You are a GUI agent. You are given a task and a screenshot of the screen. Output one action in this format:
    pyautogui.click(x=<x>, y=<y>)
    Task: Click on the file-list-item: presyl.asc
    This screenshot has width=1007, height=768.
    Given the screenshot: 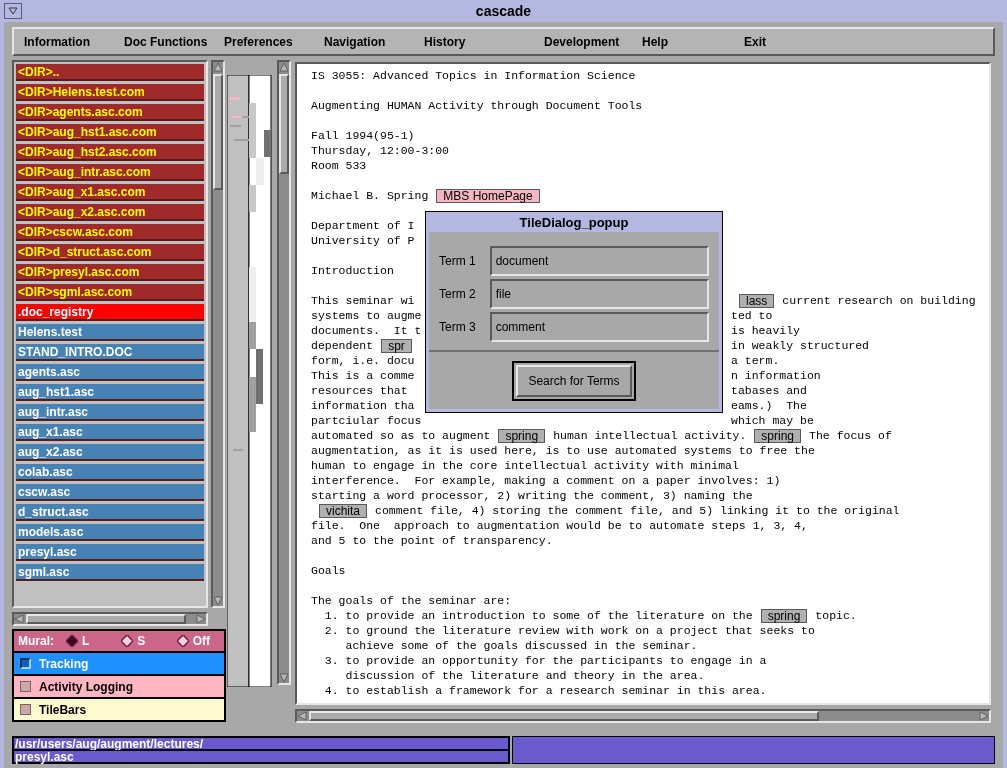 What is the action you would take?
    pyautogui.click(x=110, y=552)
    